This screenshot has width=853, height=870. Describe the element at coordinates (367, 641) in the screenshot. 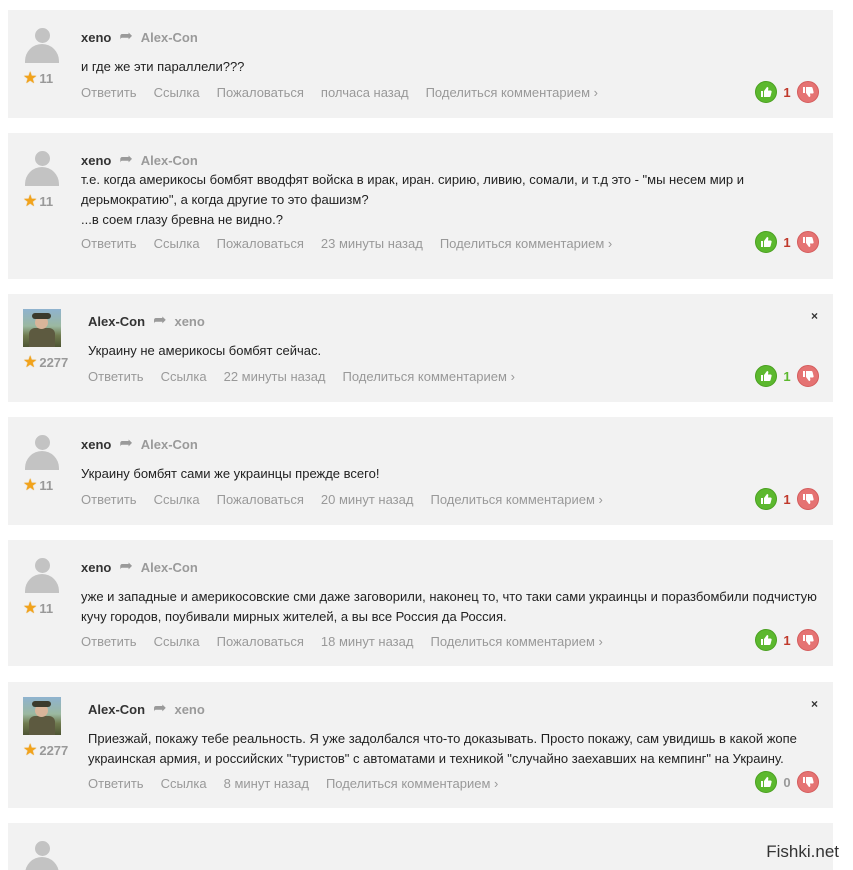

I see `timestamp: 18 минут назад` at that location.